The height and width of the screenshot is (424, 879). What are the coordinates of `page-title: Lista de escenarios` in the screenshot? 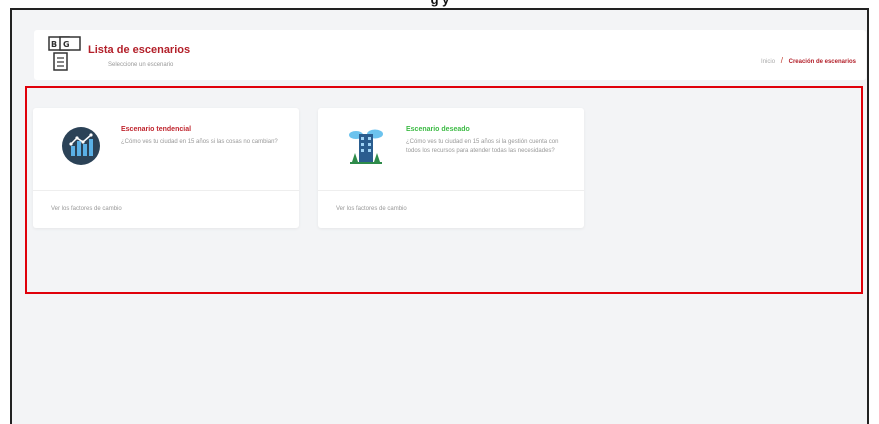 It's located at (139, 50).